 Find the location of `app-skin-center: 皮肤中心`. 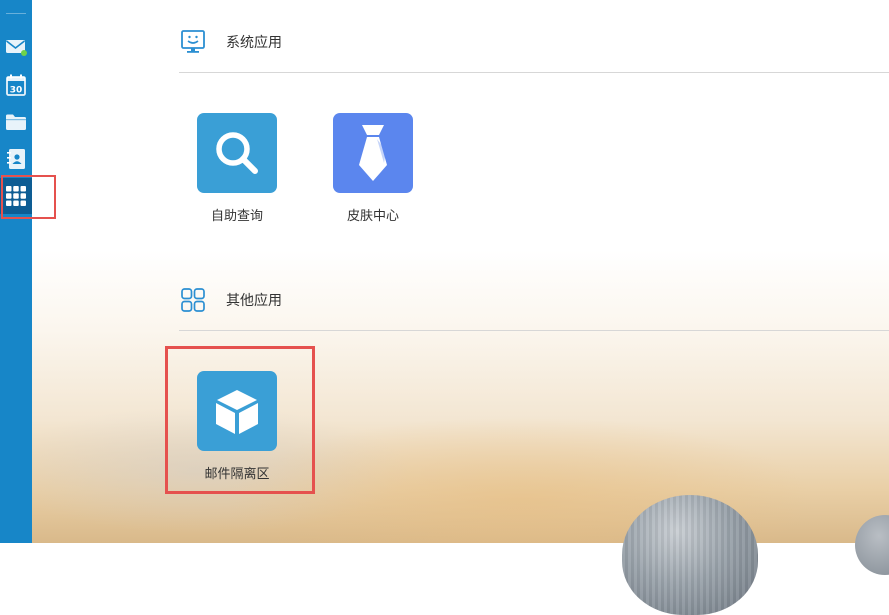

app-skin-center: 皮肤中心 is located at coordinates (373, 168).